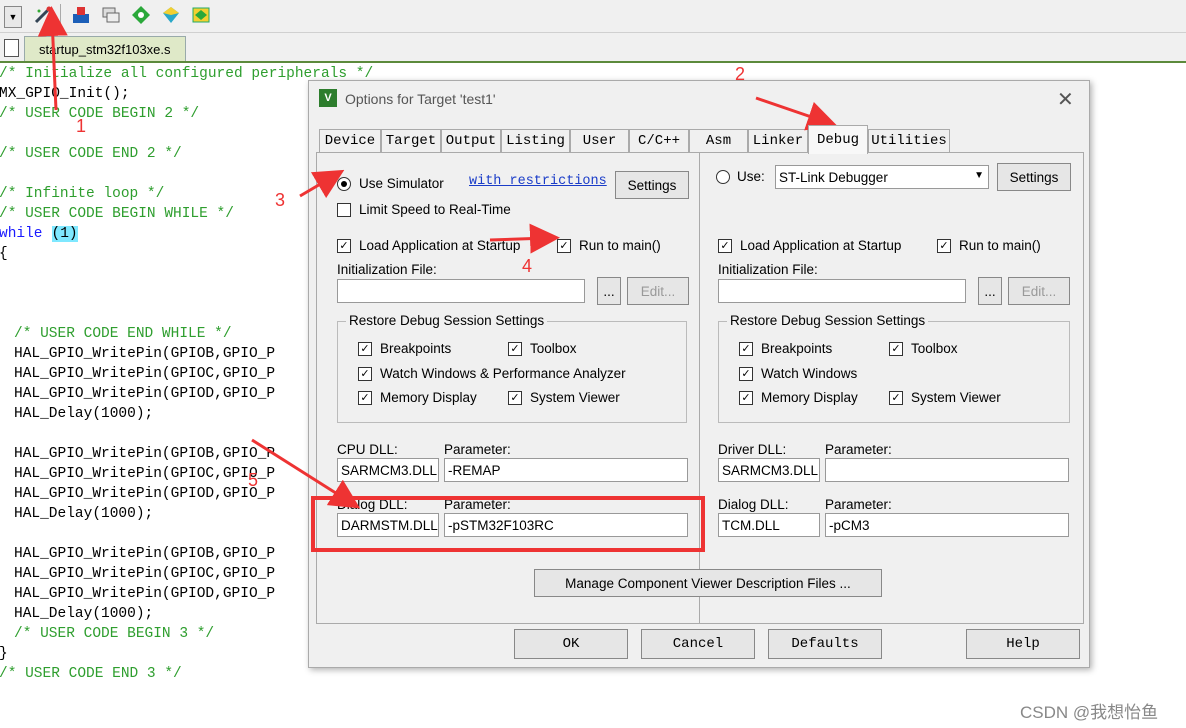  Describe the element at coordinates (280, 200) in the screenshot. I see `annotation-3: 3` at that location.